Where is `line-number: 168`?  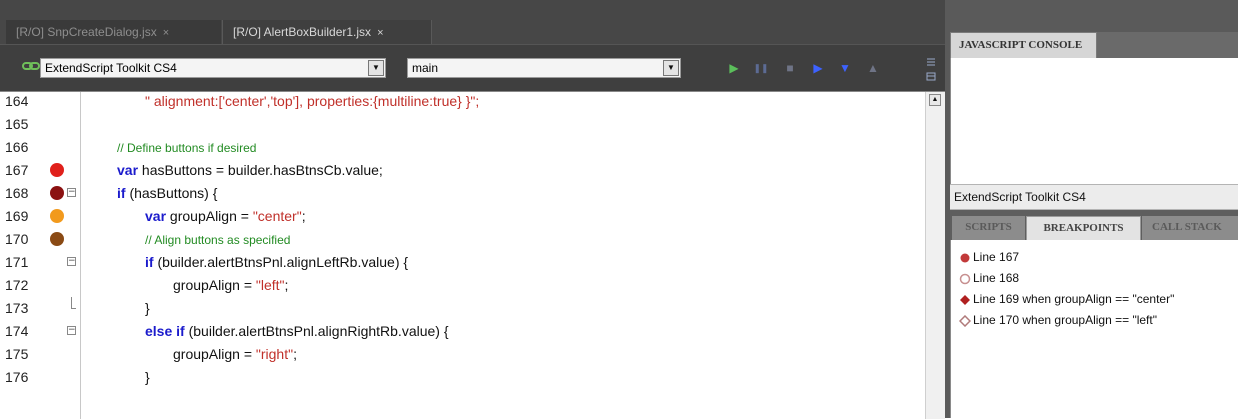
line-number: 168 is located at coordinates (17, 193).